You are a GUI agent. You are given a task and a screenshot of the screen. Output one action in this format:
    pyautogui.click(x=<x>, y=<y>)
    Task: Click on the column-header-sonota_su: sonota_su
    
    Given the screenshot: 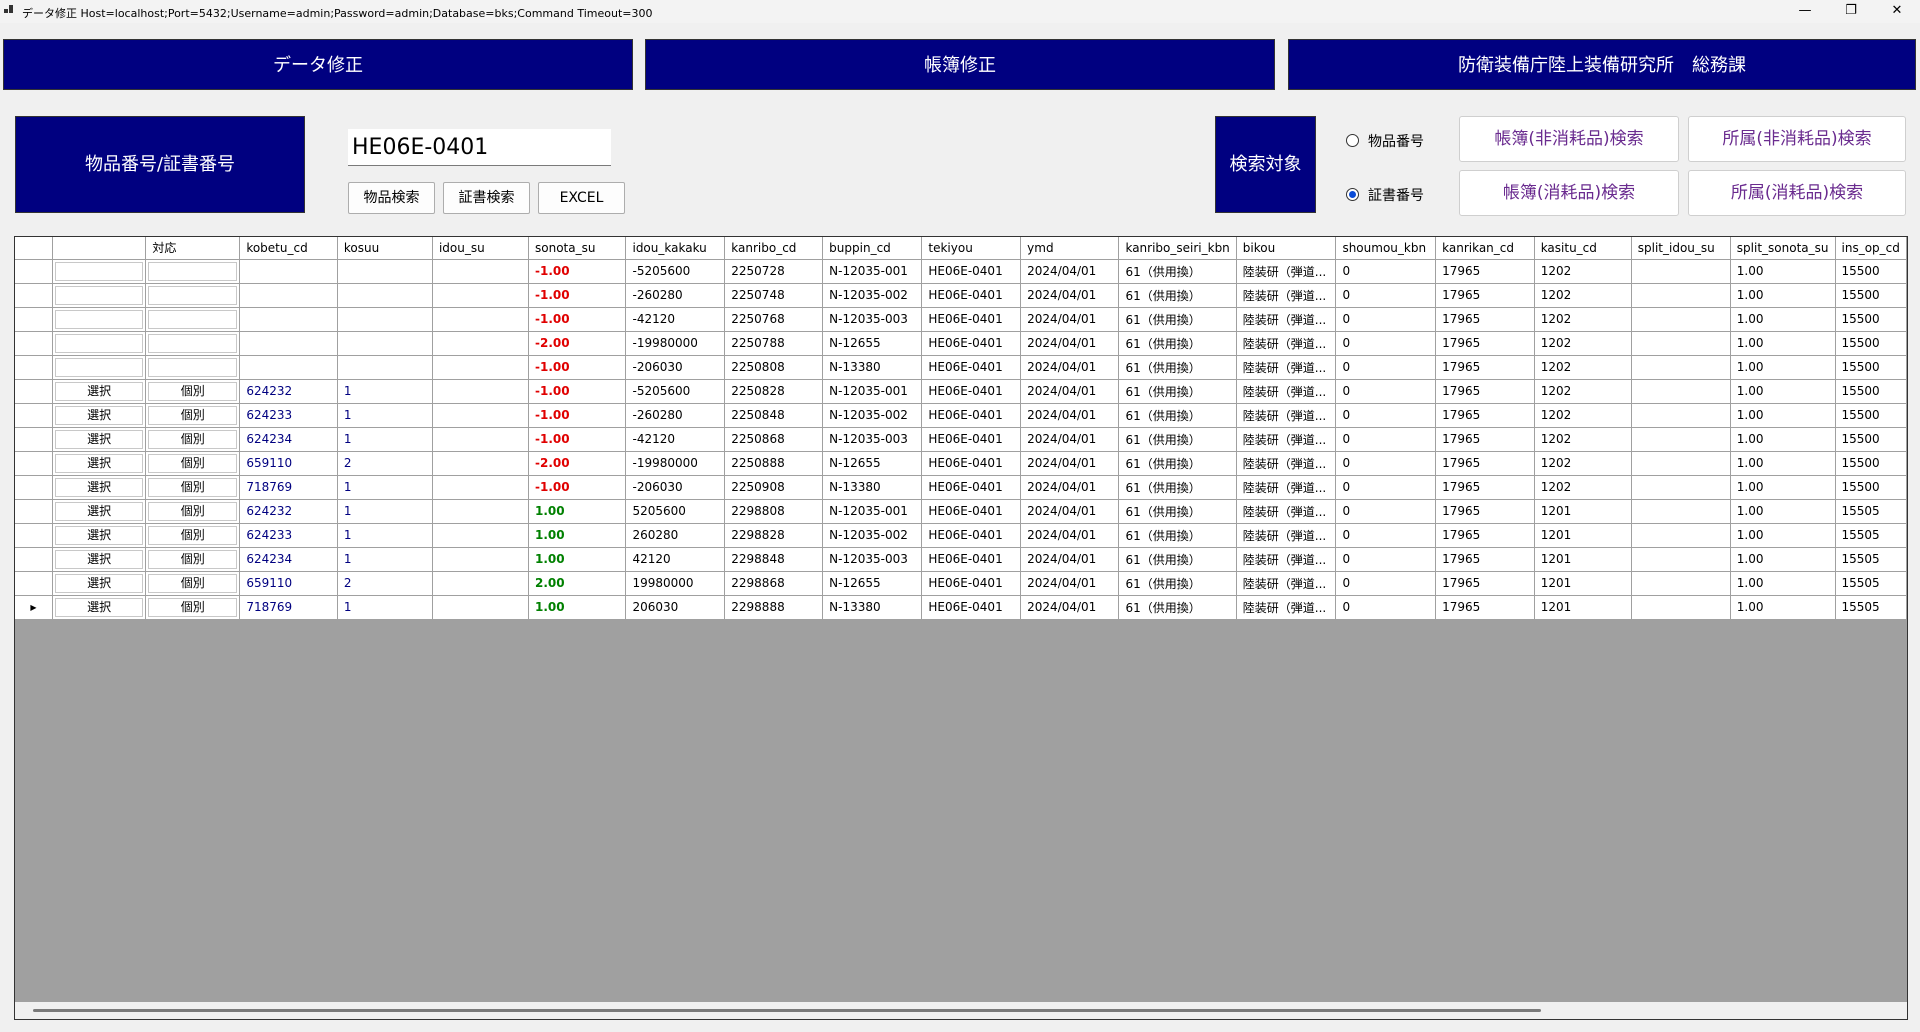 What is the action you would take?
    pyautogui.click(x=577, y=248)
    